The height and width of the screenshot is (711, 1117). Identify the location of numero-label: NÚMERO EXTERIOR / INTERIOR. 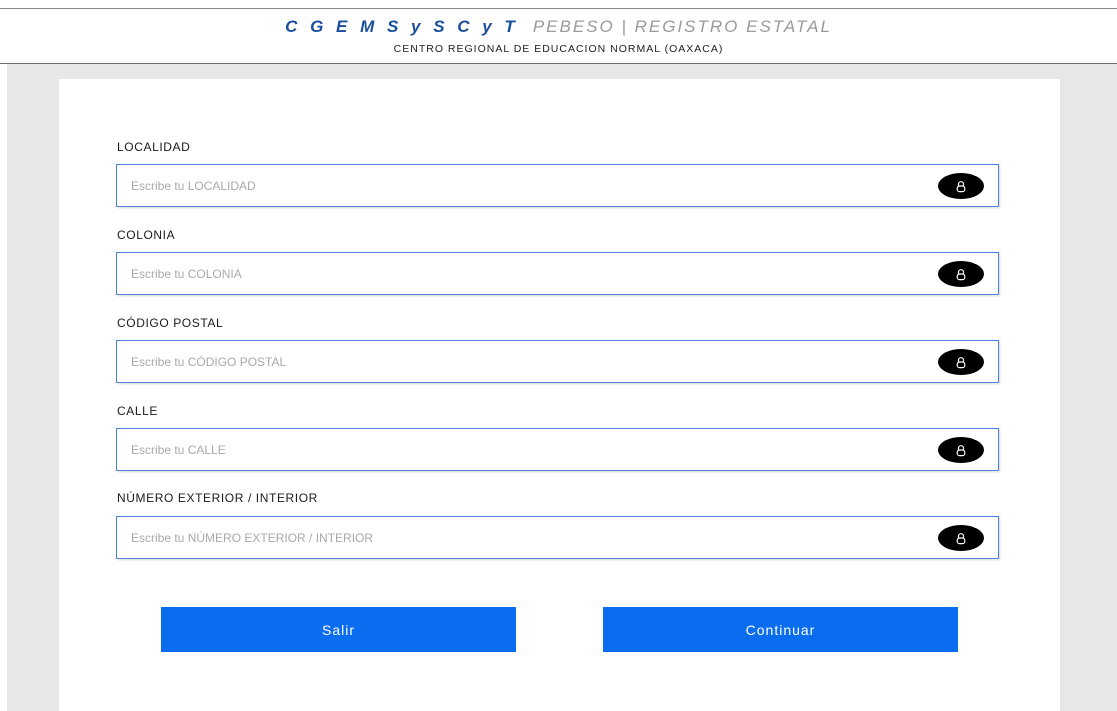
(217, 498).